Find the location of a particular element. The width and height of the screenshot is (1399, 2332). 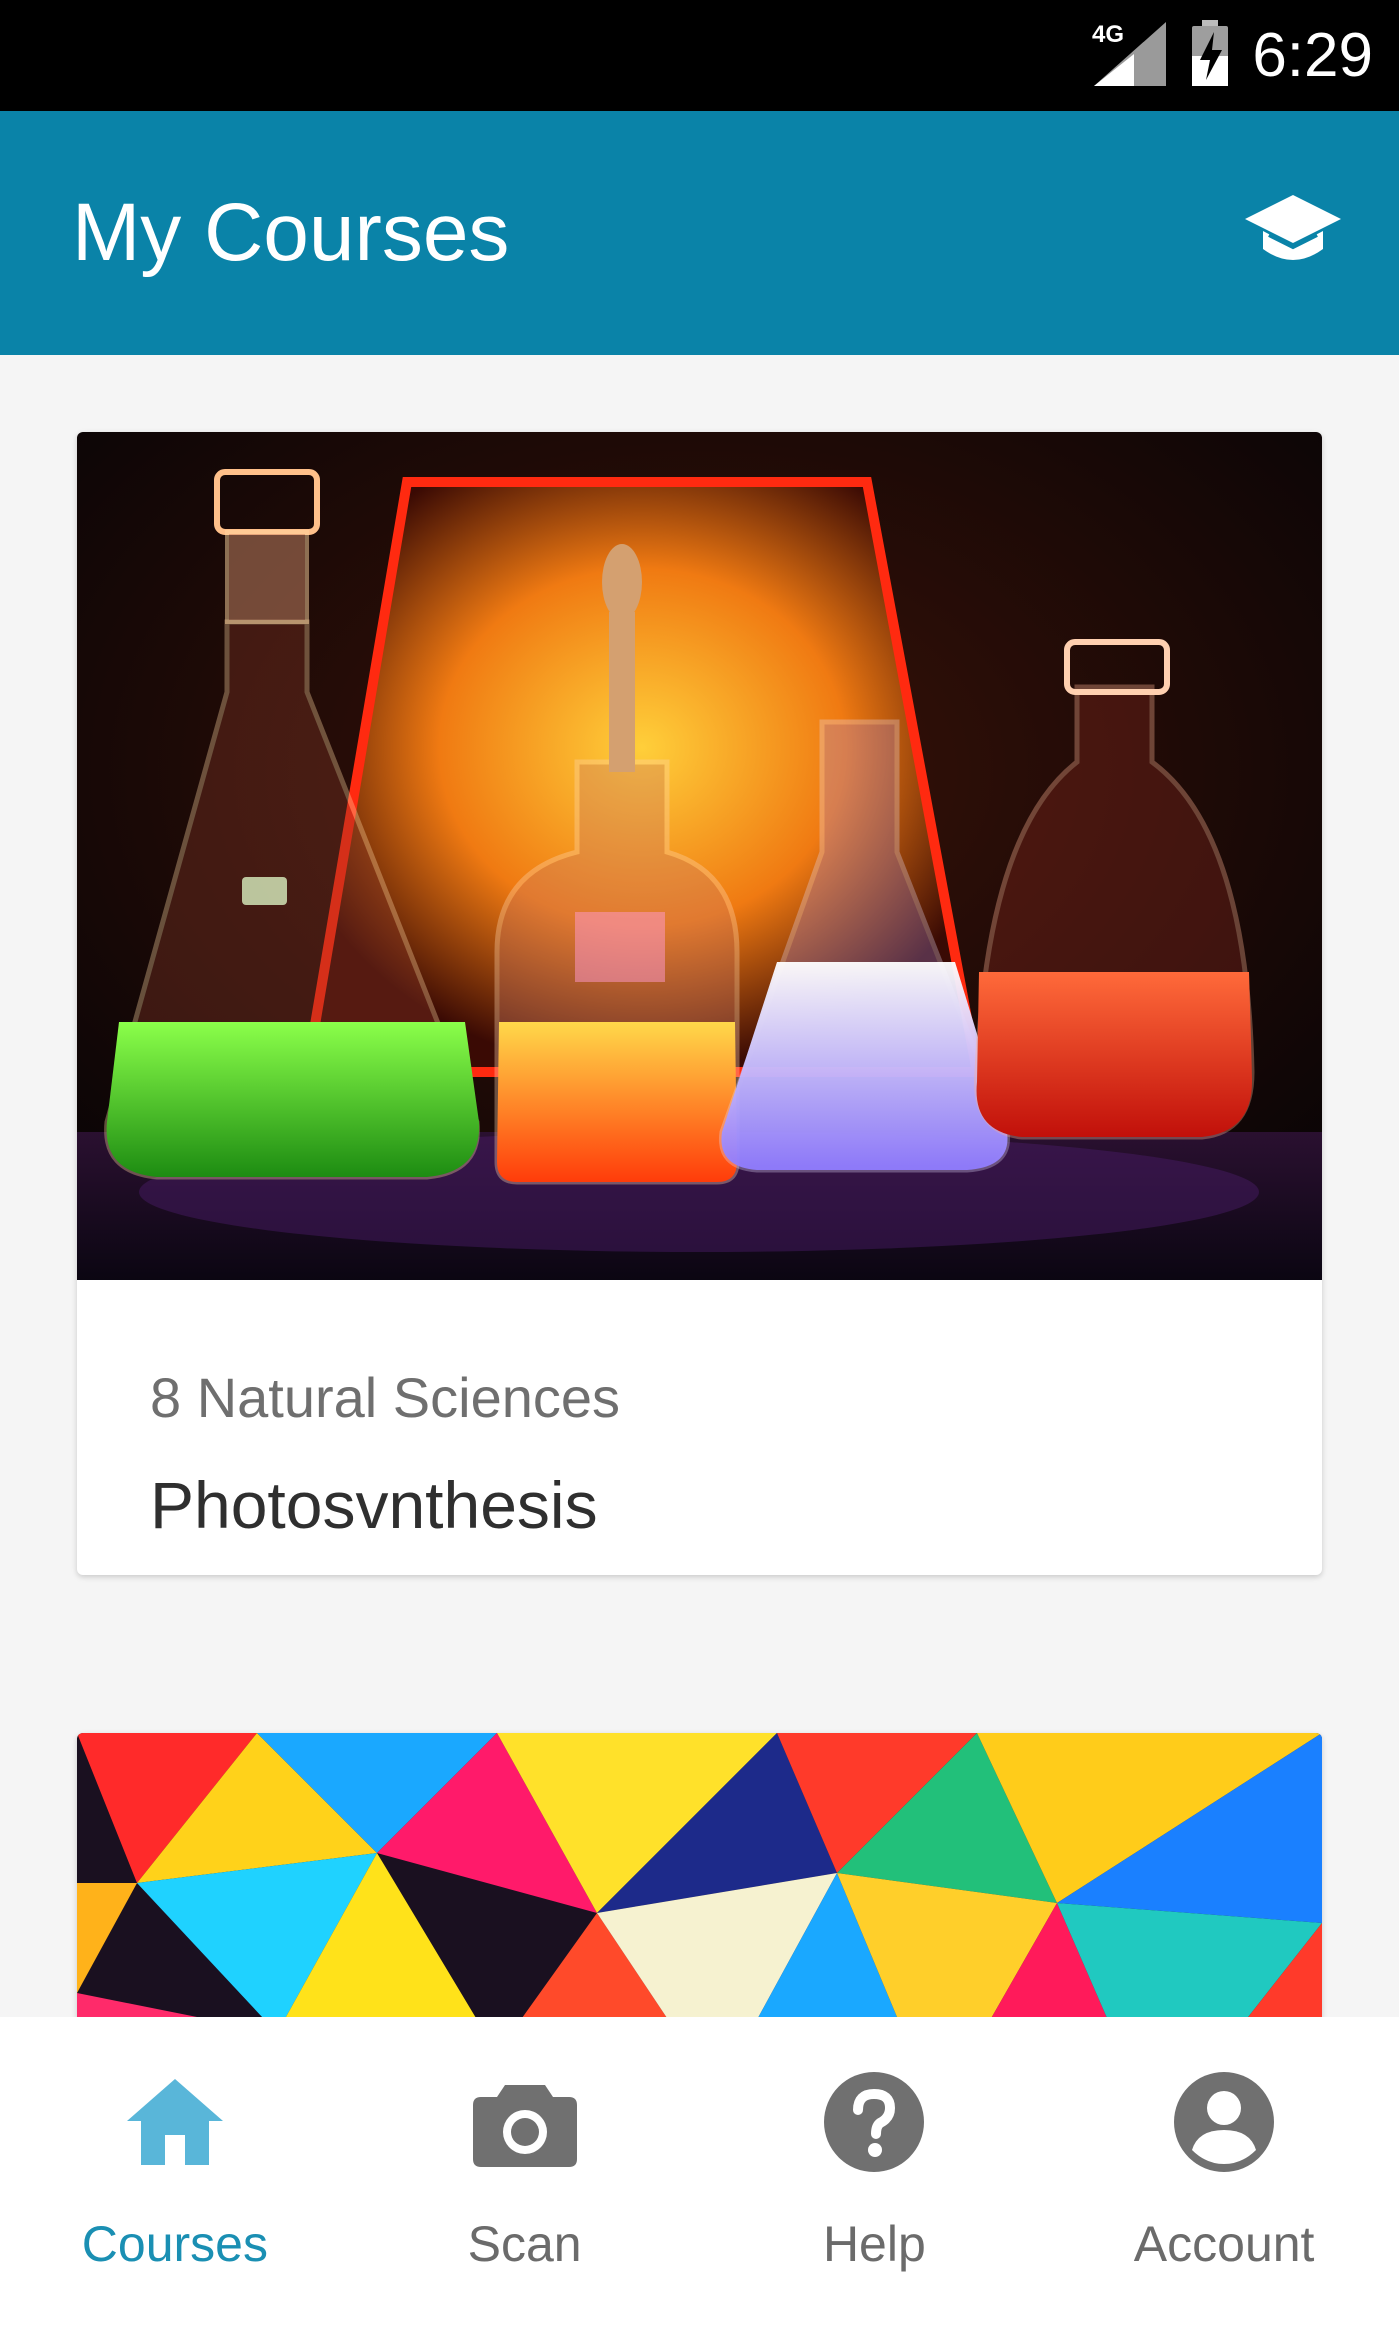

nav-label-help: Help is located at coordinates (874, 2244).